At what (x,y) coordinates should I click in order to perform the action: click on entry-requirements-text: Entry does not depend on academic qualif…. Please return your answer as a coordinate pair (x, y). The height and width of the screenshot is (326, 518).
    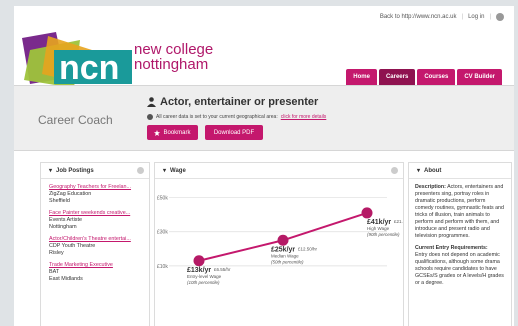
    Looking at the image, I should click on (459, 269).